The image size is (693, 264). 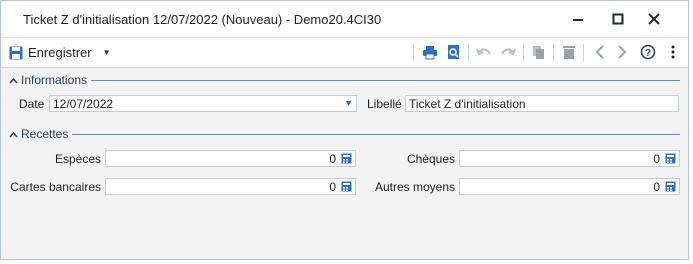 I want to click on save-button-label: Enregistrer, so click(x=60, y=52).